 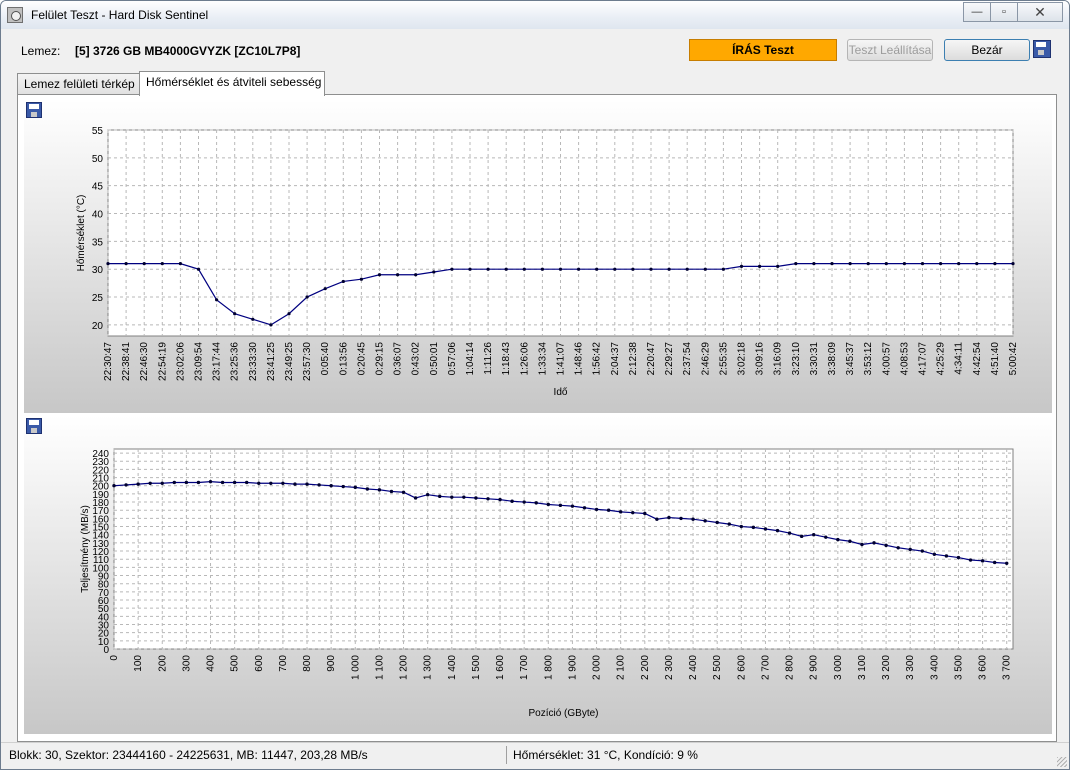 I want to click on x-tick-label: 0, so click(x=114, y=658).